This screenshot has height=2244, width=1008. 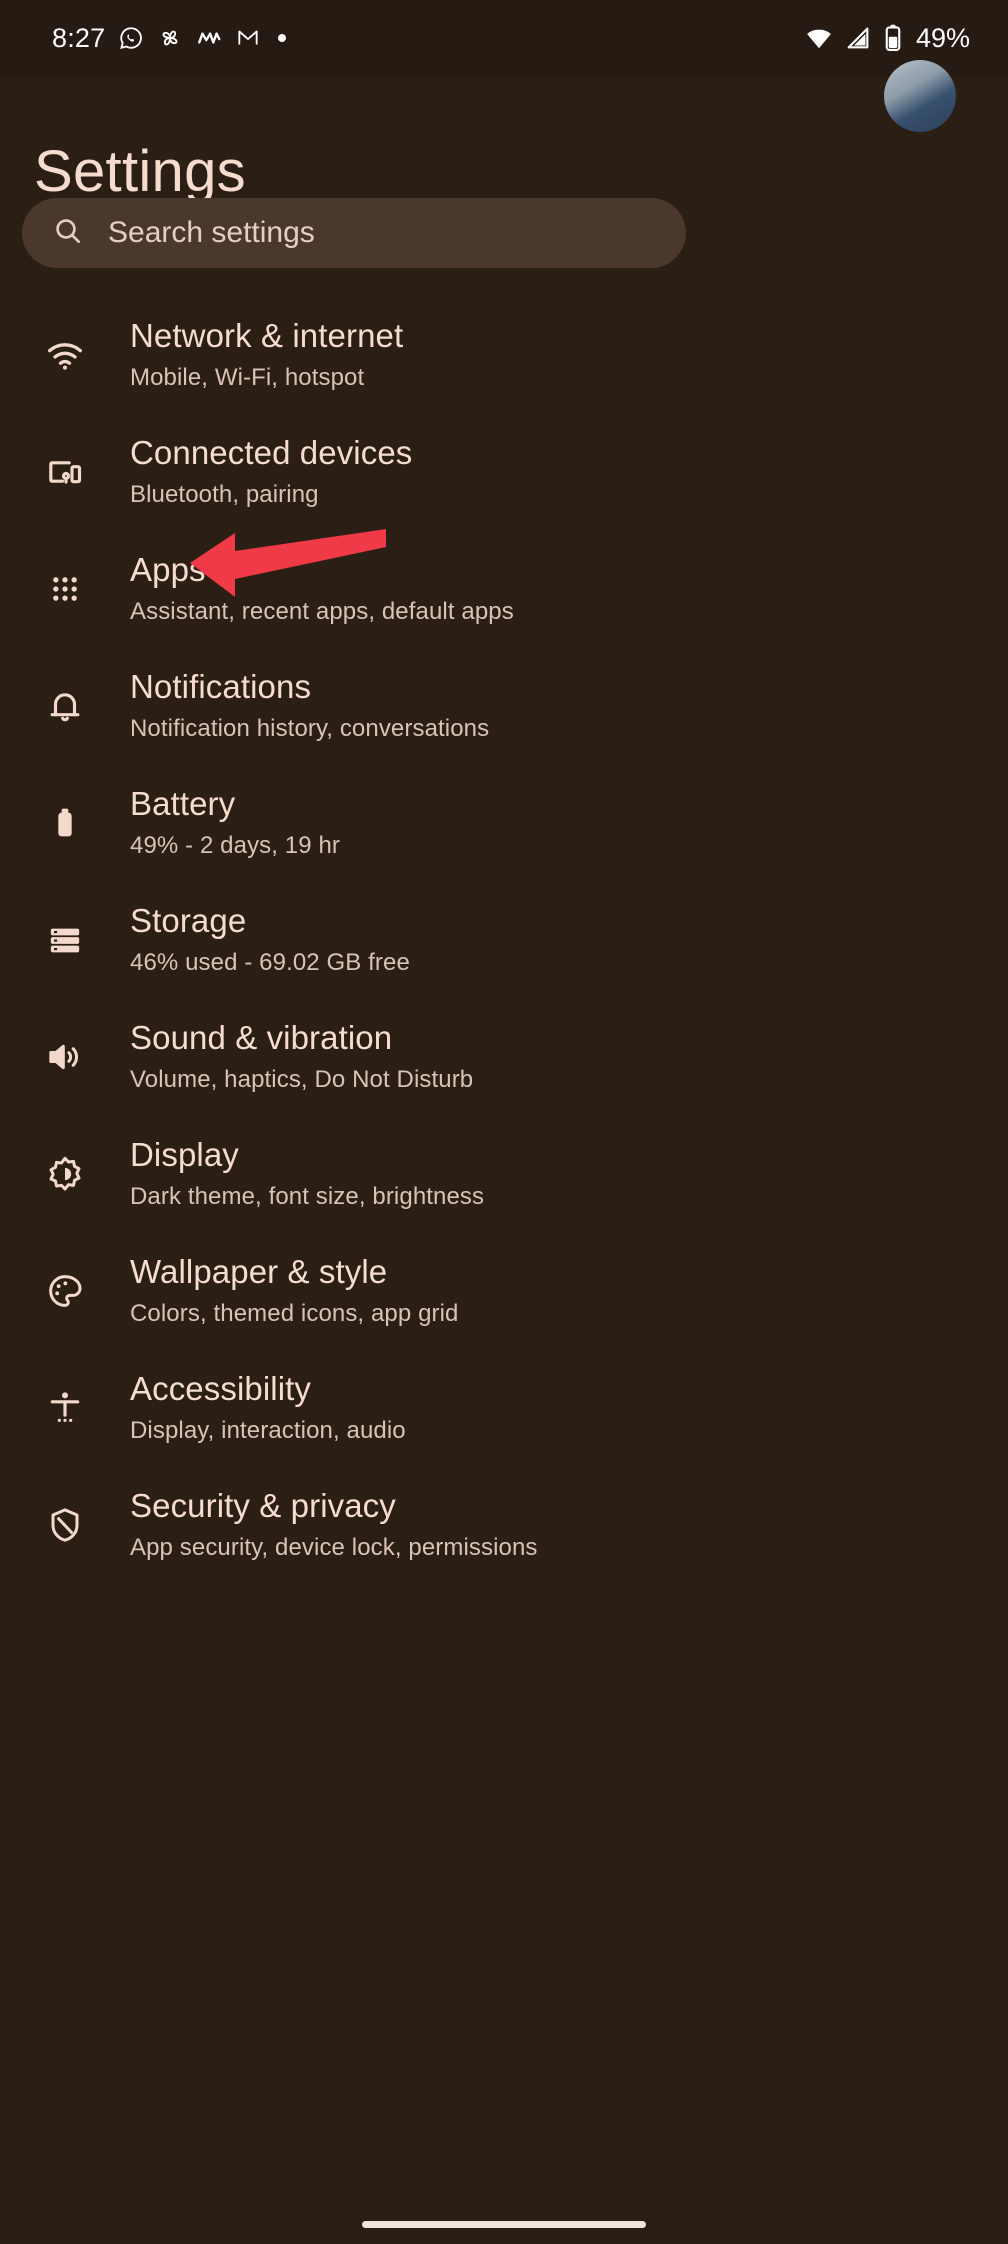 What do you see at coordinates (920, 96) in the screenshot?
I see `avatar` at bounding box center [920, 96].